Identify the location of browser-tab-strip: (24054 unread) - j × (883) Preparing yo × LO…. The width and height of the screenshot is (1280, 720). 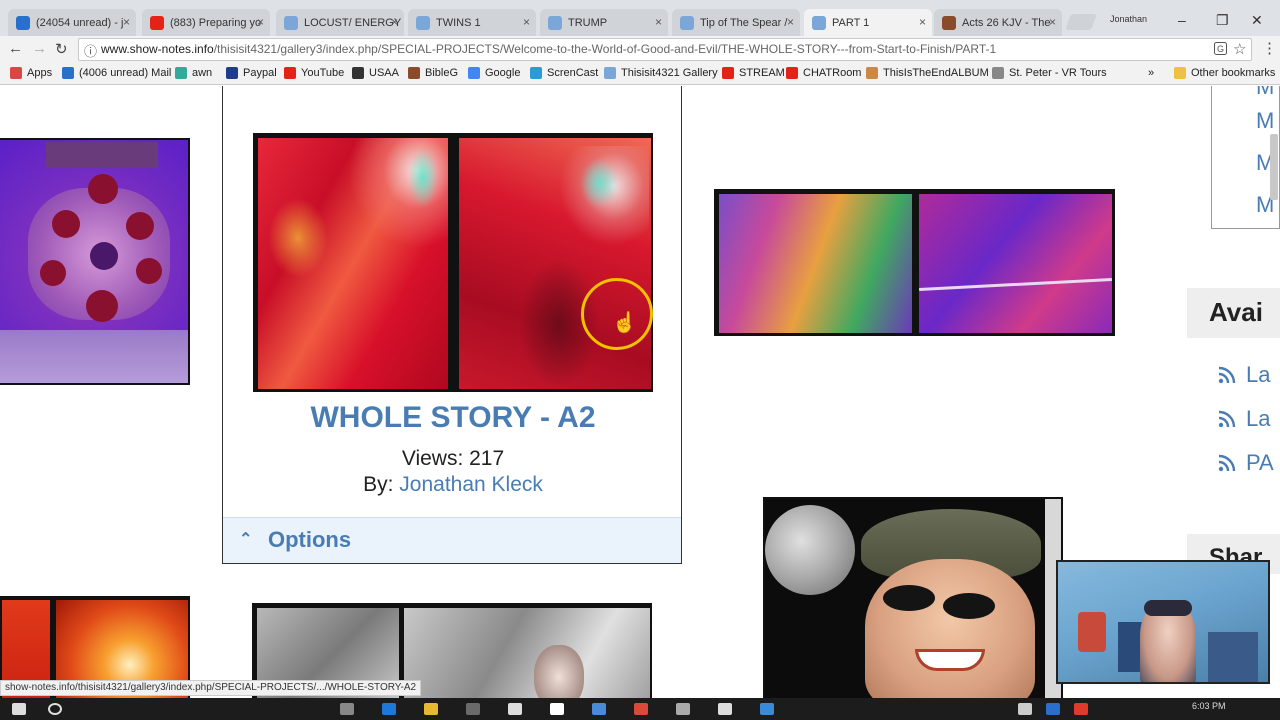
(640, 18).